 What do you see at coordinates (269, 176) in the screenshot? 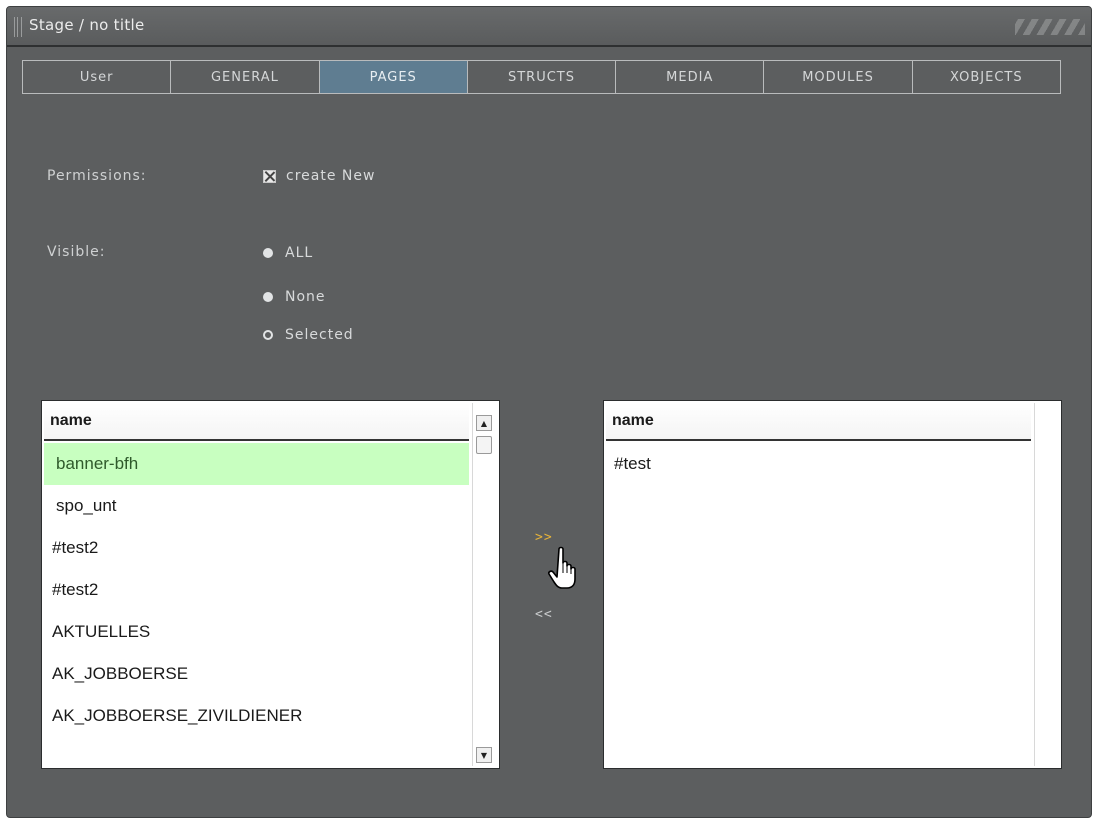
I see `create-new-checkbox` at bounding box center [269, 176].